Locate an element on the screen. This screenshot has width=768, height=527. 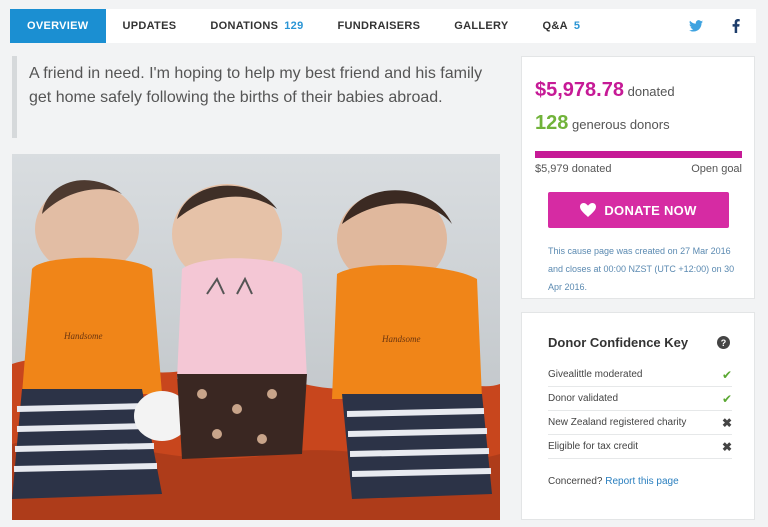
twitter-icon is located at coordinates (696, 26).